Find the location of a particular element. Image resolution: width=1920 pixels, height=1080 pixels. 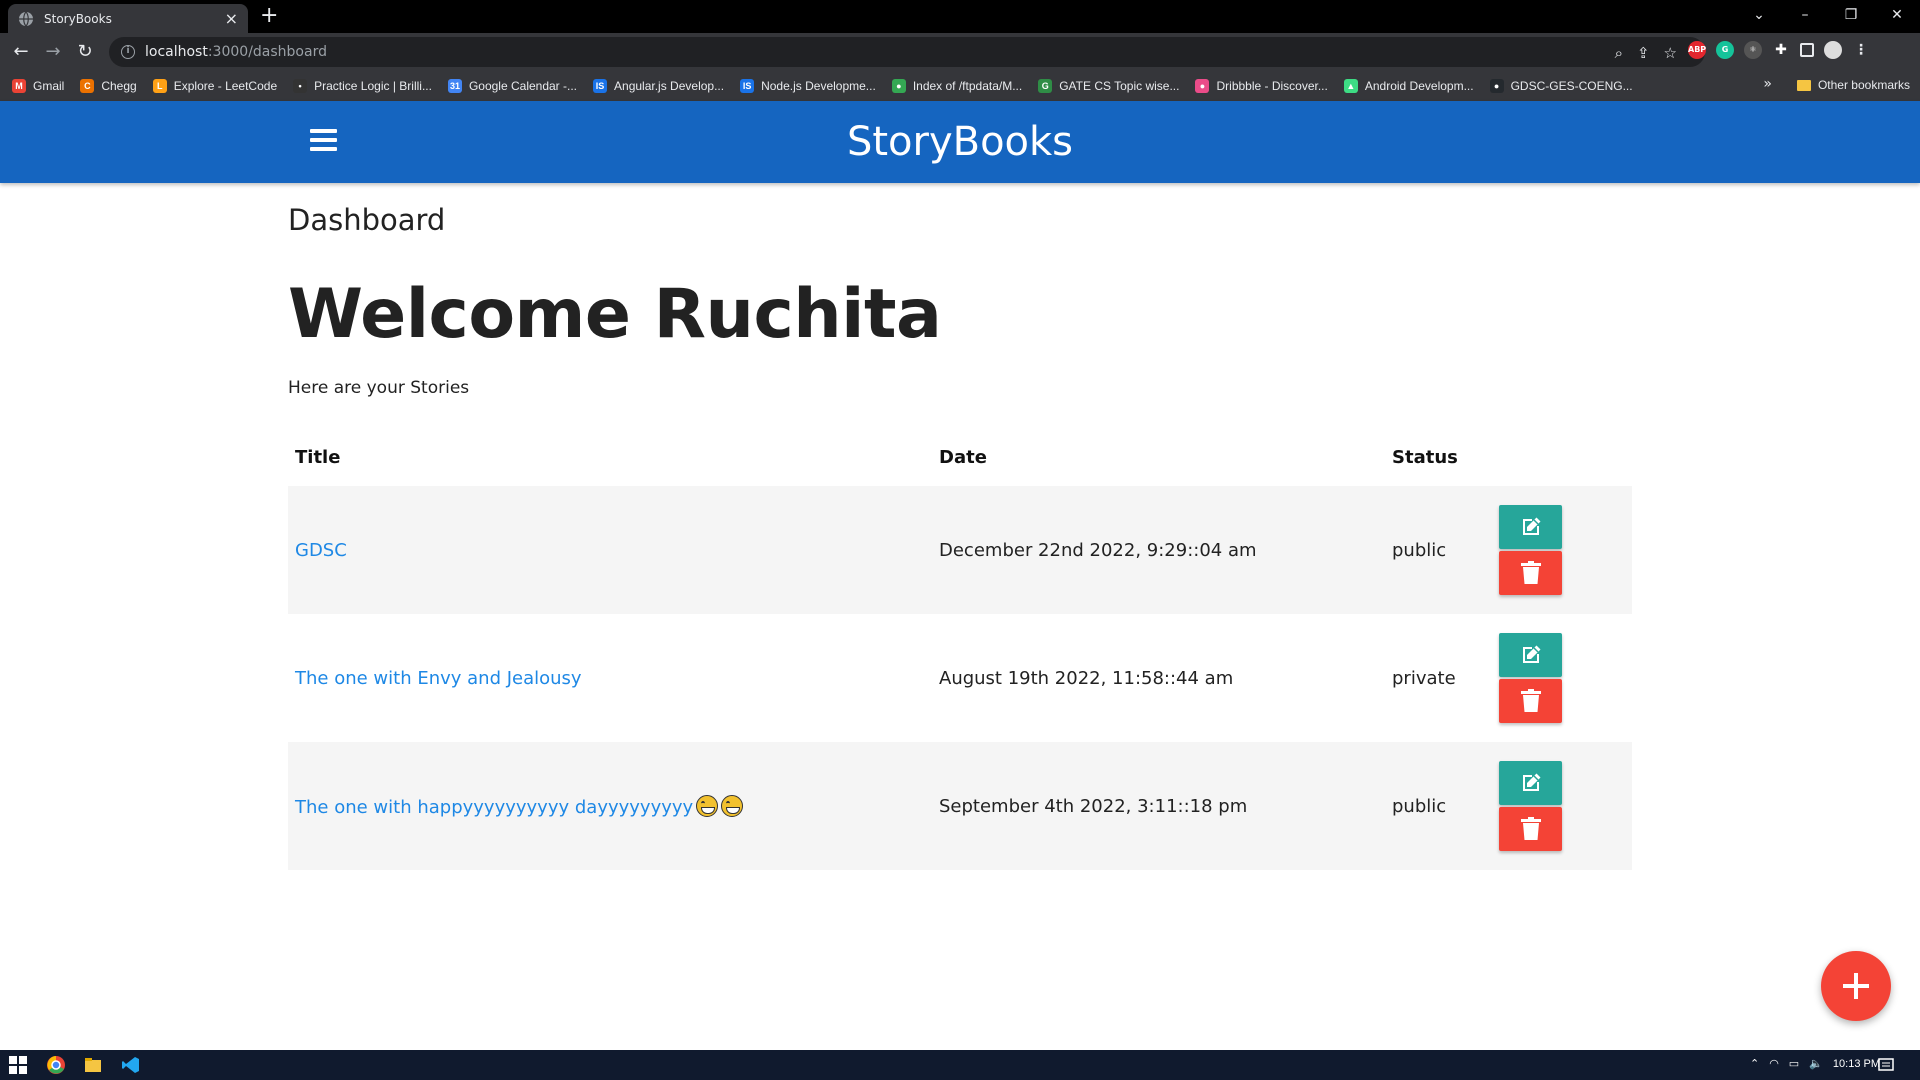

reload-icon: ↻ is located at coordinates (85, 52).